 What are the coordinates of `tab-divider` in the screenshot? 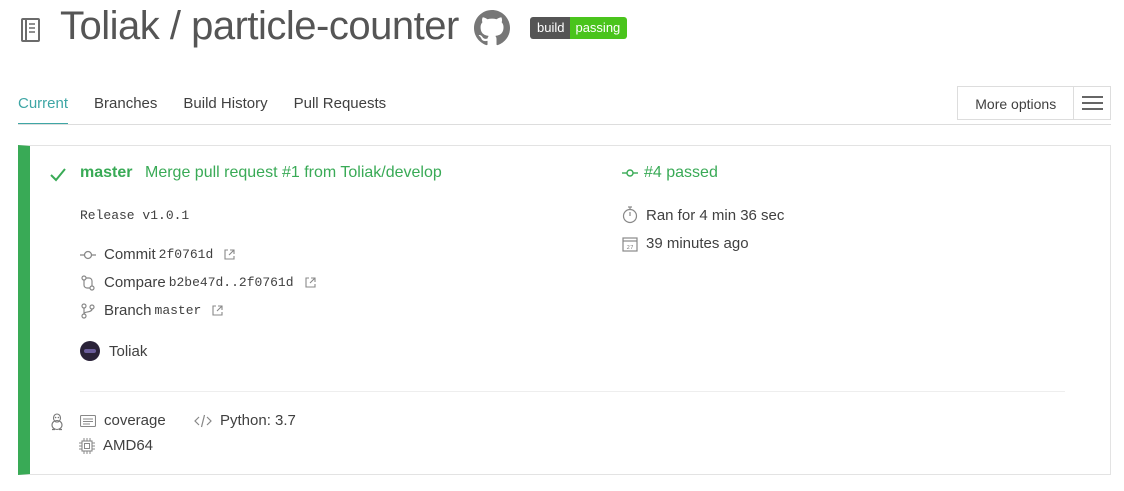 It's located at (564, 124).